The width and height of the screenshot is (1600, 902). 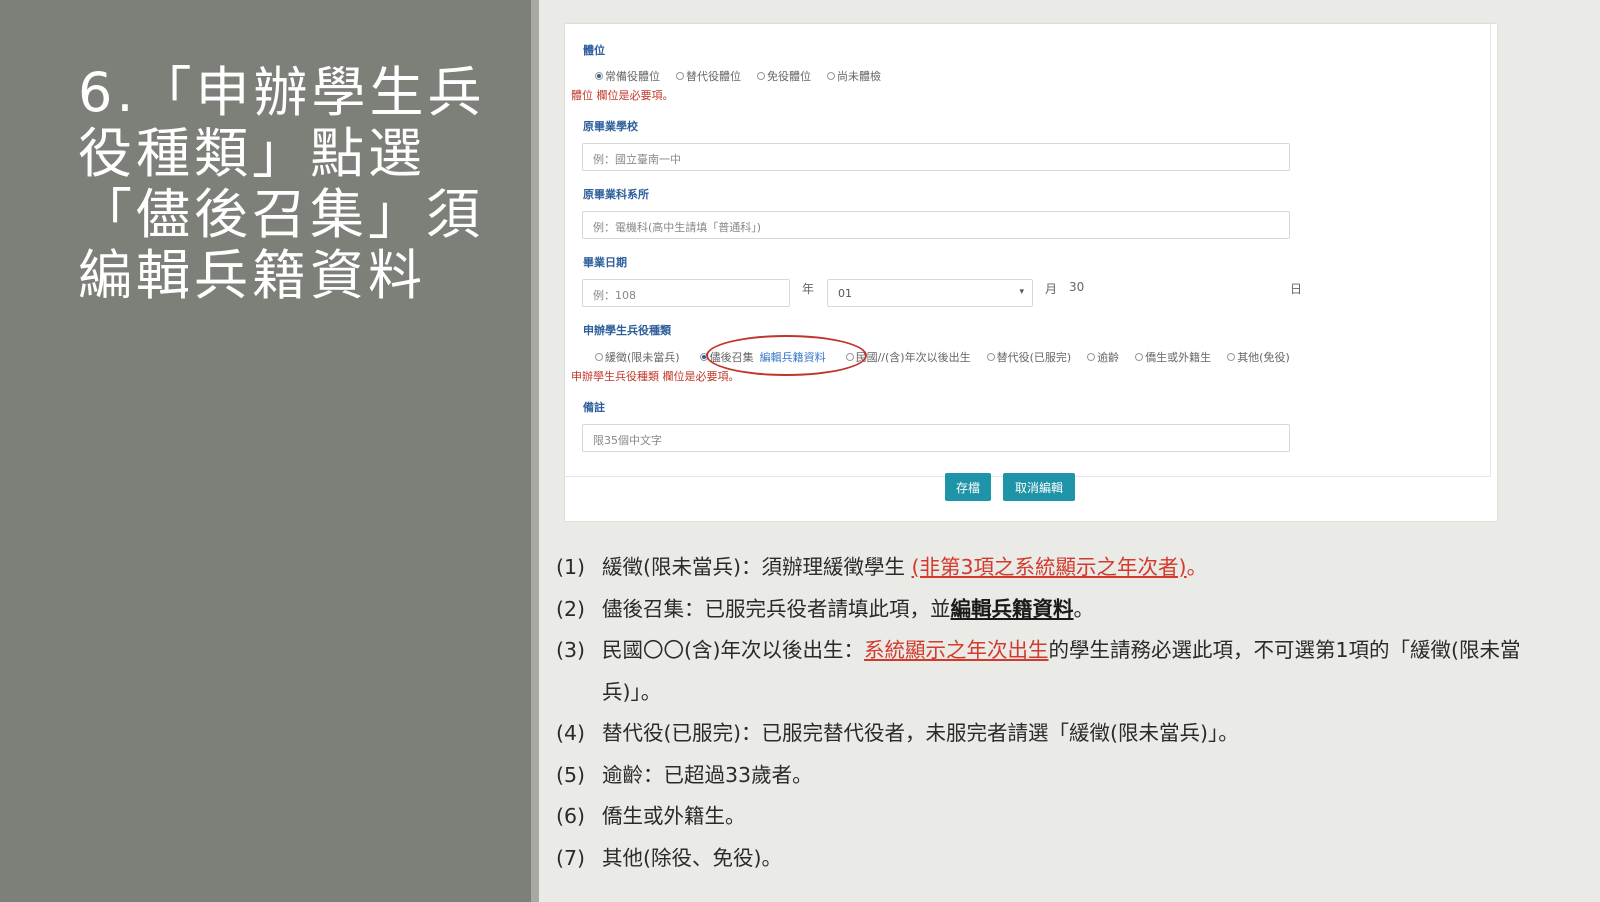 What do you see at coordinates (784, 76) in the screenshot?
I see `physical-option-exempt: 免役體位` at bounding box center [784, 76].